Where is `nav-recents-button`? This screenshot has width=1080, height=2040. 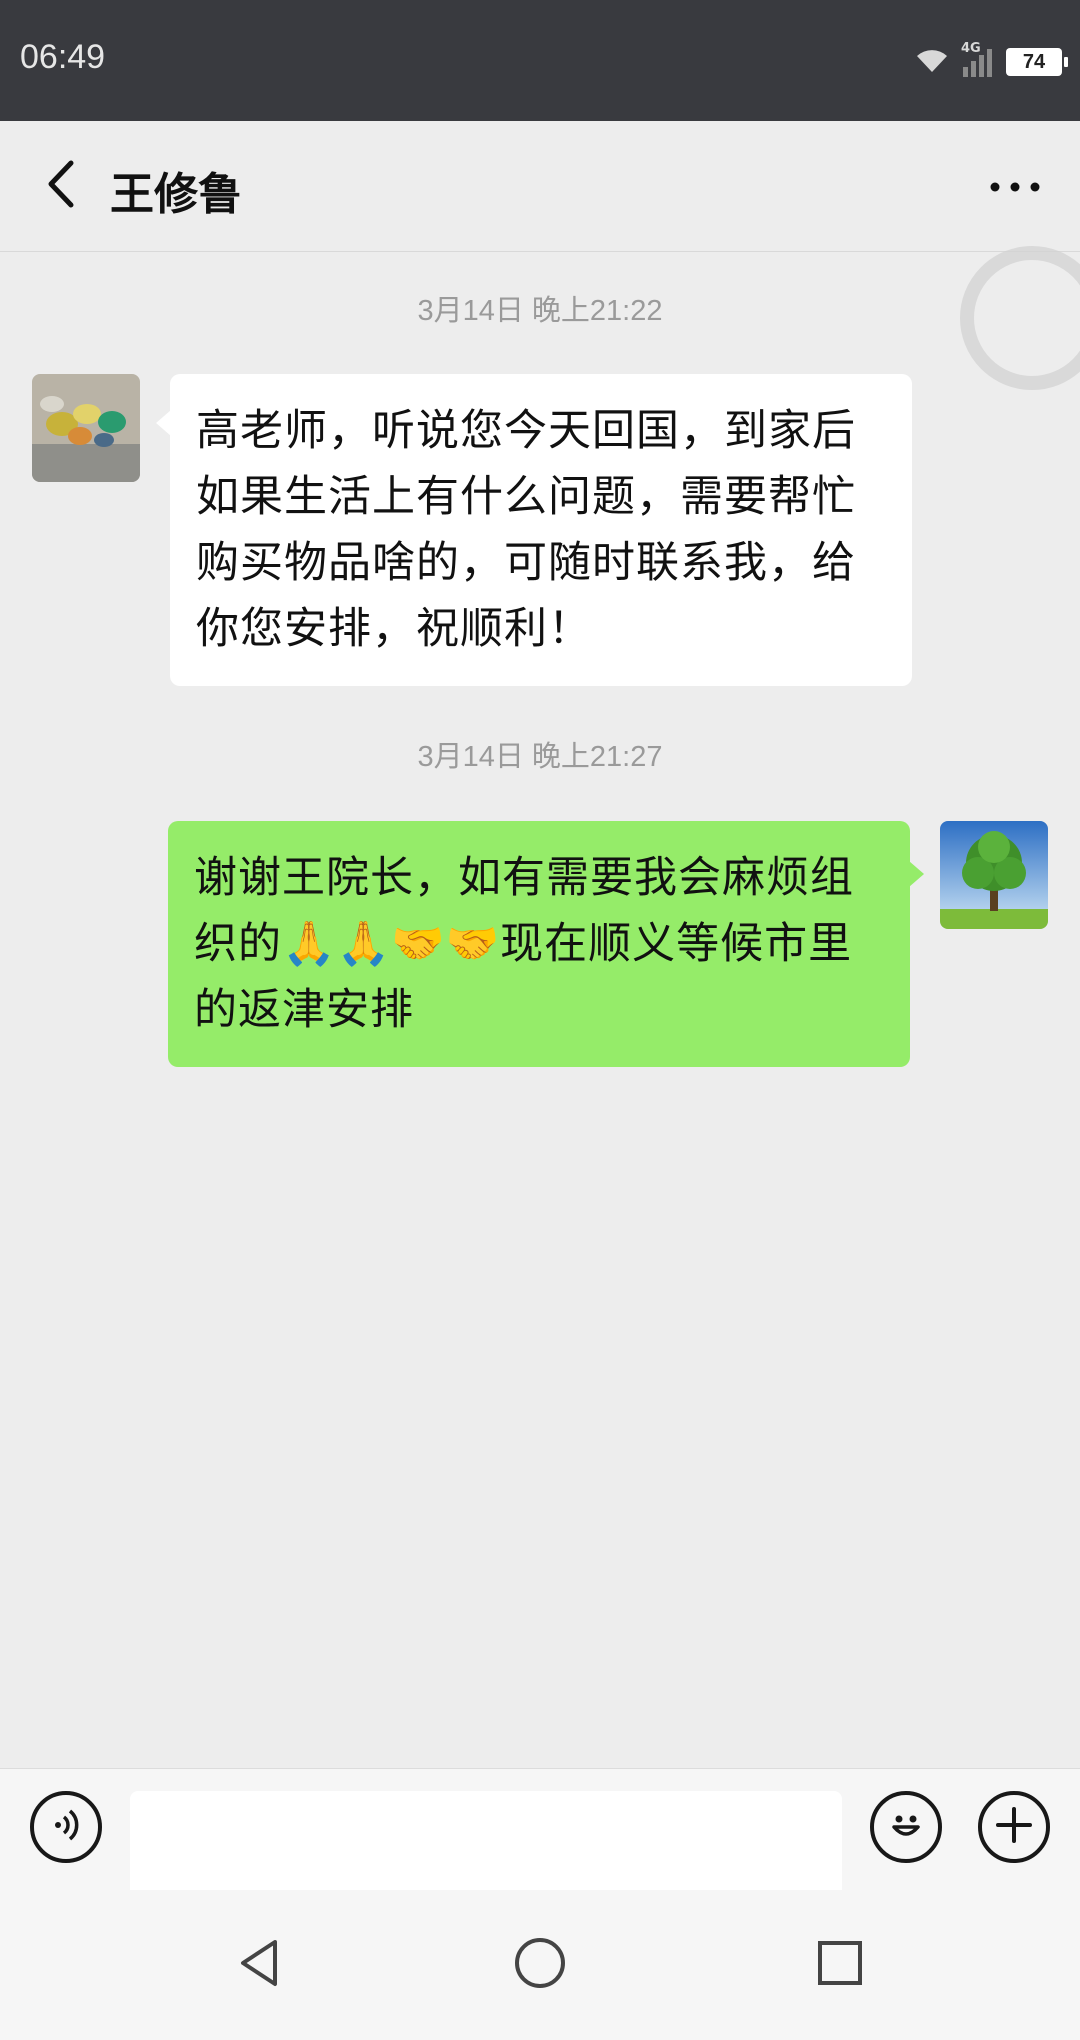 nav-recents-button is located at coordinates (840, 1965).